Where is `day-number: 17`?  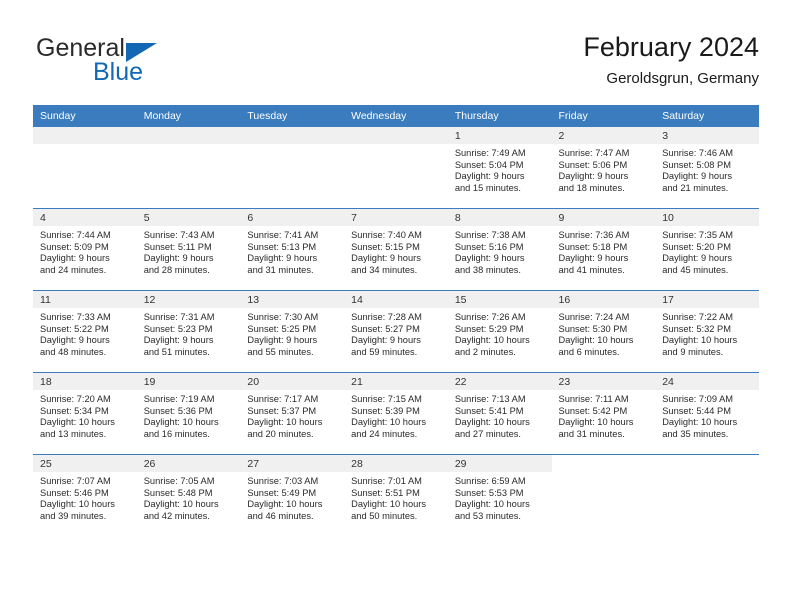 day-number: 17 is located at coordinates (707, 299).